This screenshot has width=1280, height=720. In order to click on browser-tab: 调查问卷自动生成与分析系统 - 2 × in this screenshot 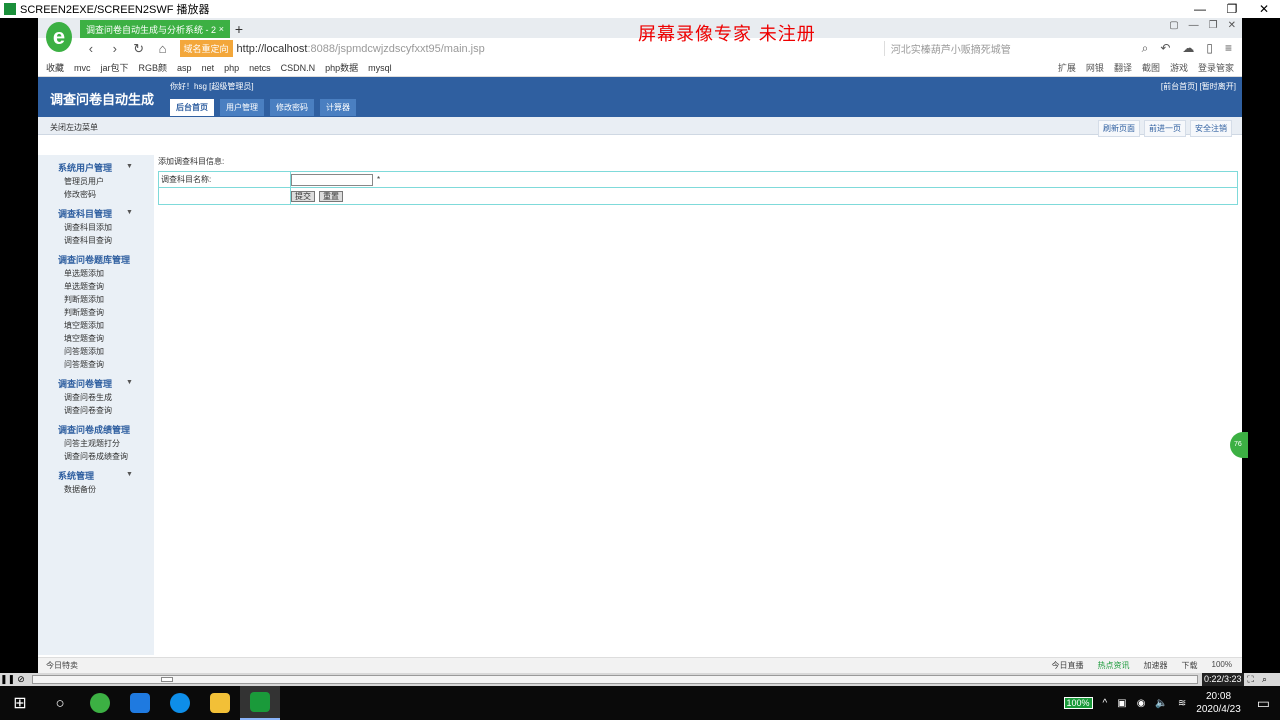, I will do `click(155, 29)`.